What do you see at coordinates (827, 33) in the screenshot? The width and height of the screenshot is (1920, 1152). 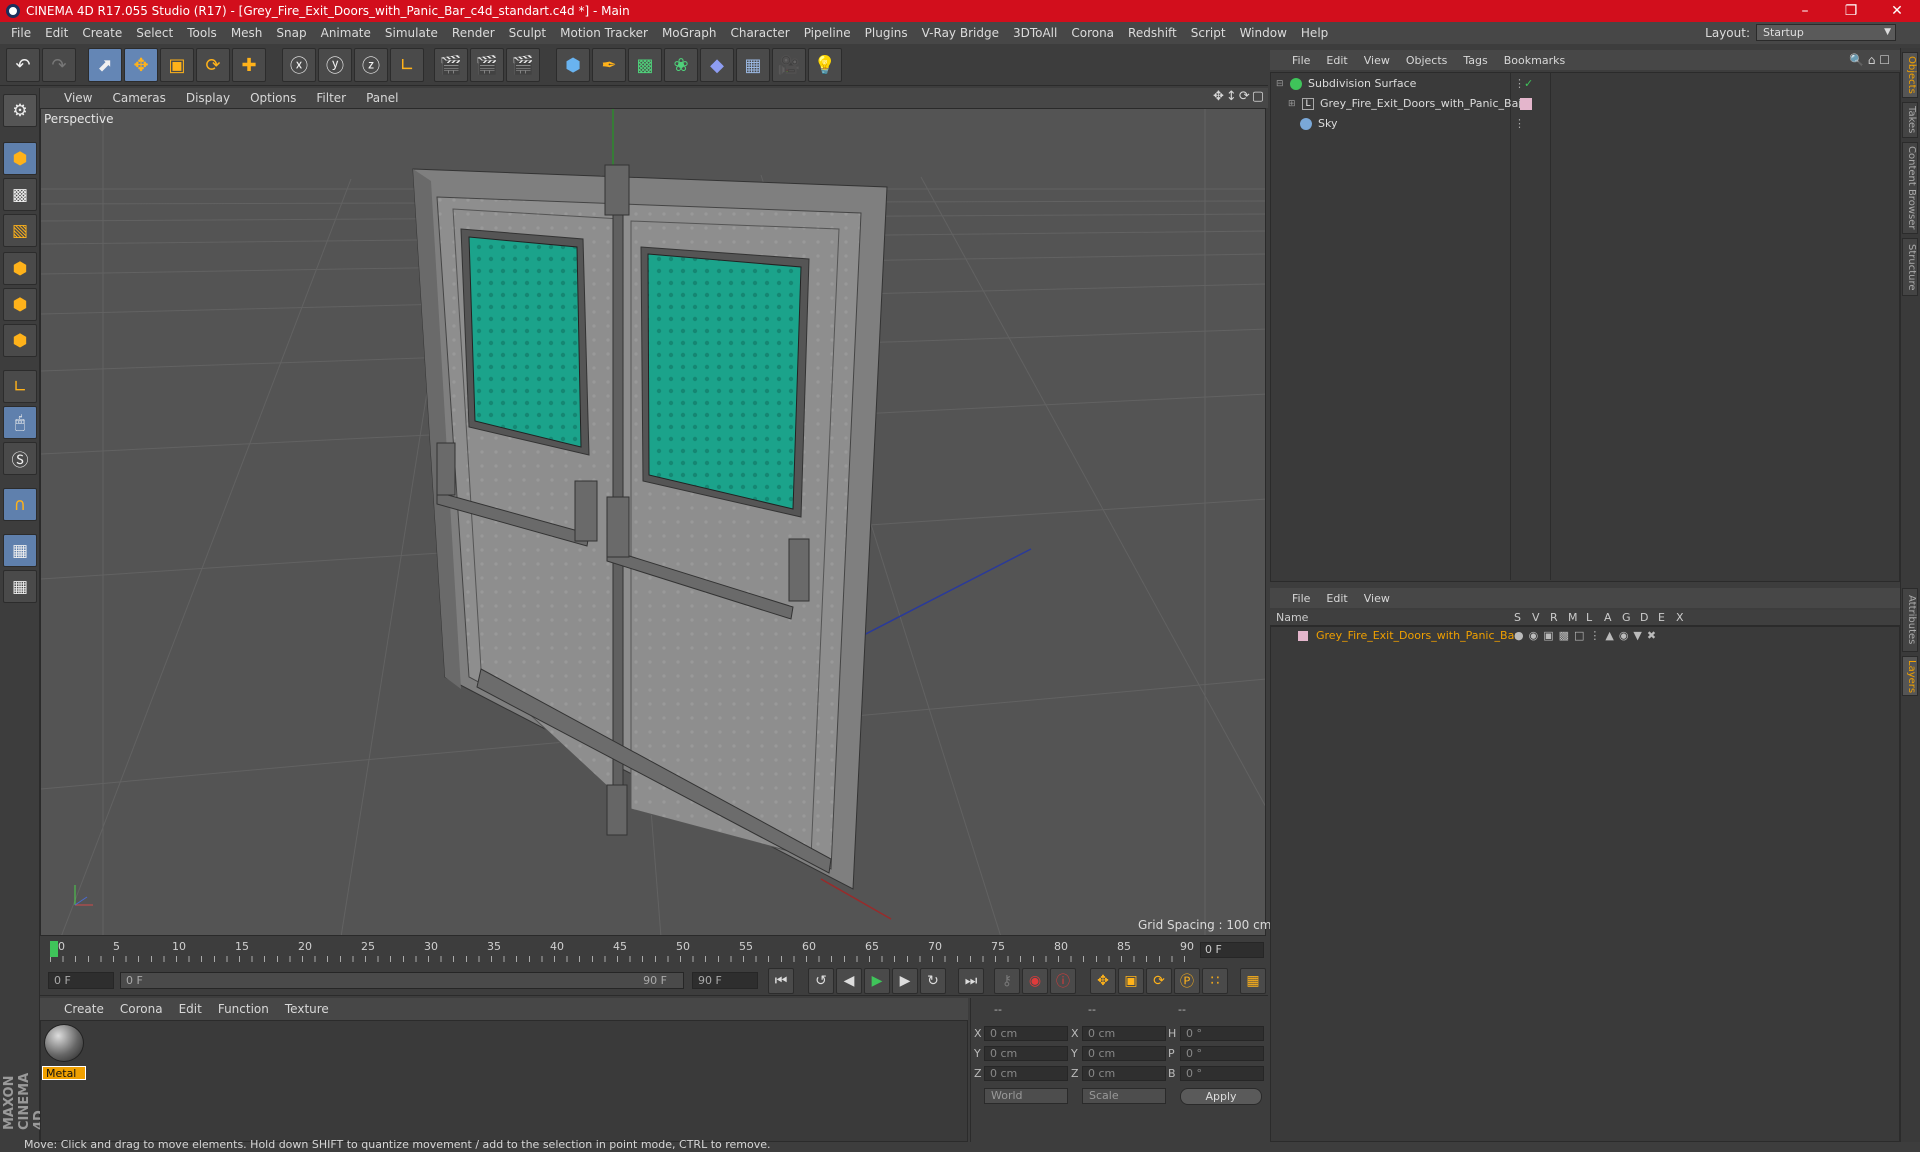 I see `menu-pipeline: Pipeline` at bounding box center [827, 33].